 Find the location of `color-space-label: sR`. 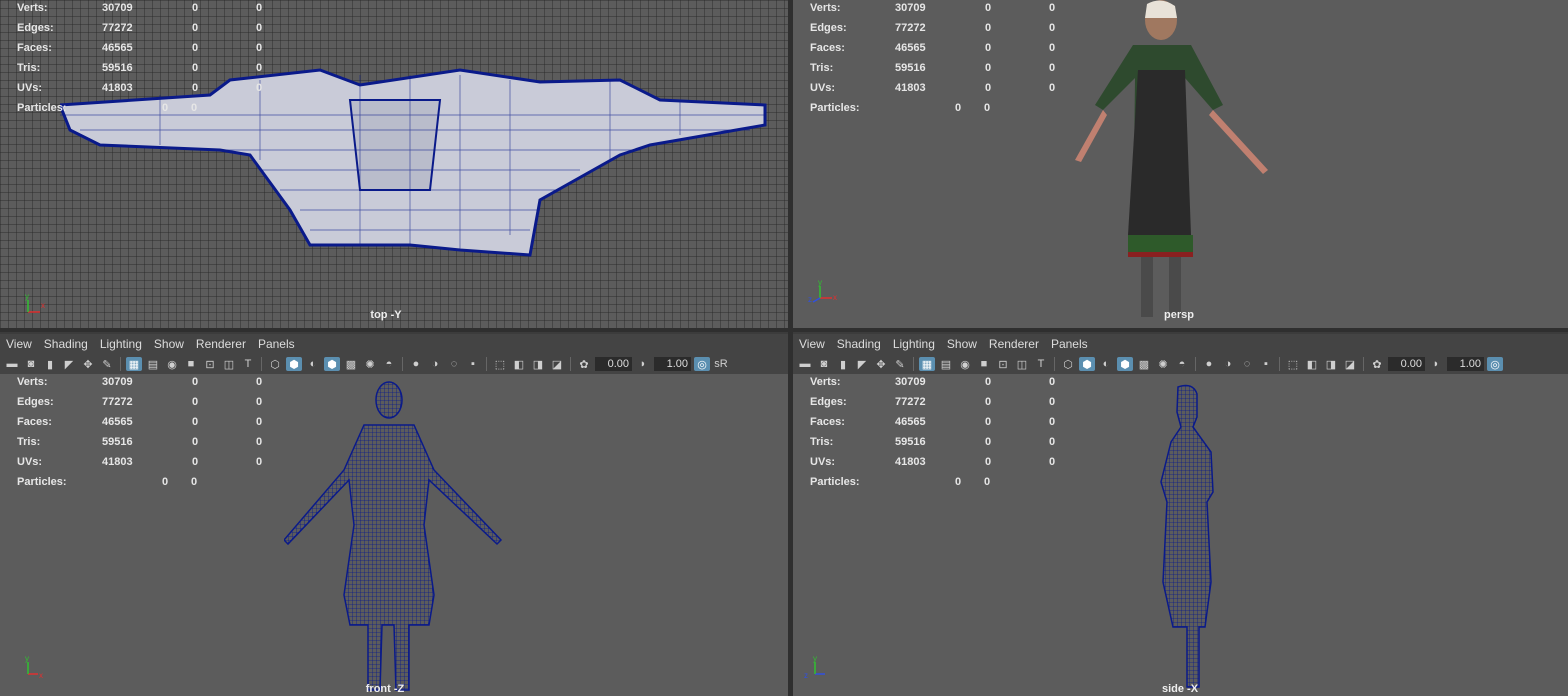

color-space-label: sR is located at coordinates (721, 364).